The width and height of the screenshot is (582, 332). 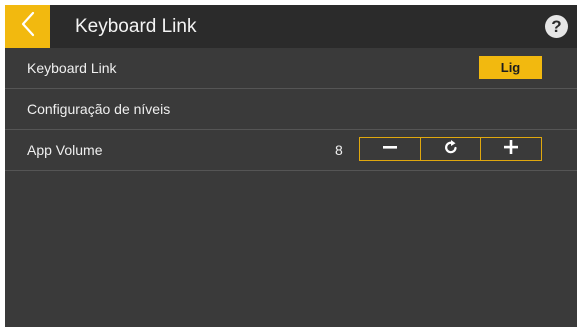 I want to click on back-button, so click(x=27, y=26).